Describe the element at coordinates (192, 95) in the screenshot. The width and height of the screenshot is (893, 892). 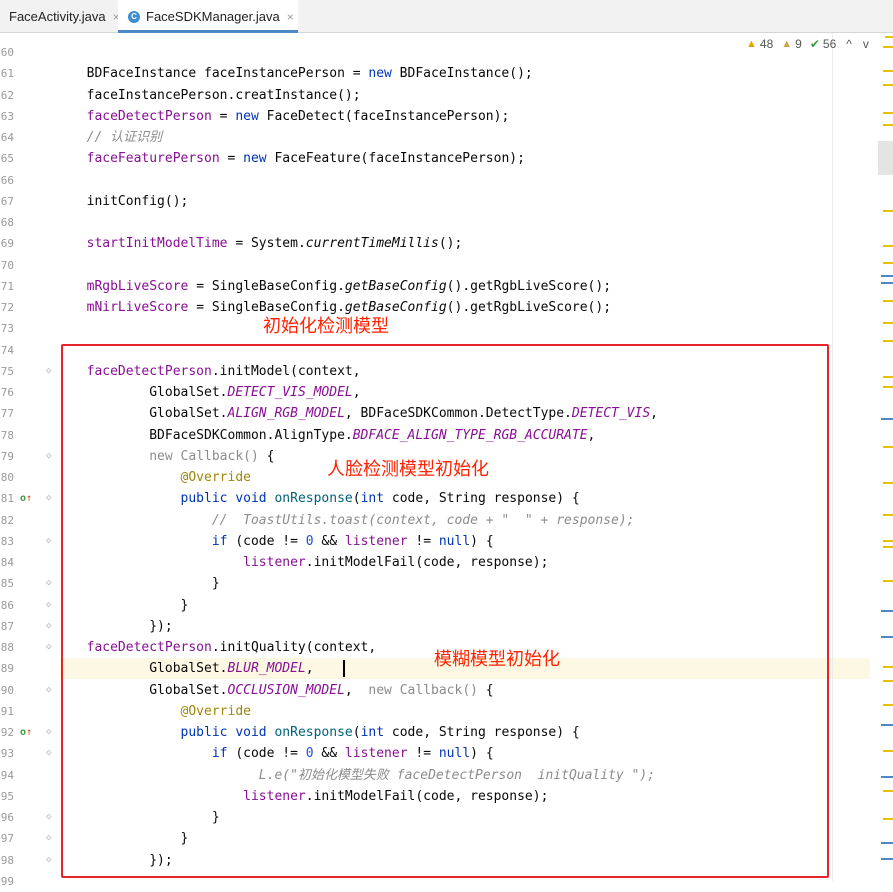
I see `code-line: faceInstancePerson.creatInstance();` at that location.